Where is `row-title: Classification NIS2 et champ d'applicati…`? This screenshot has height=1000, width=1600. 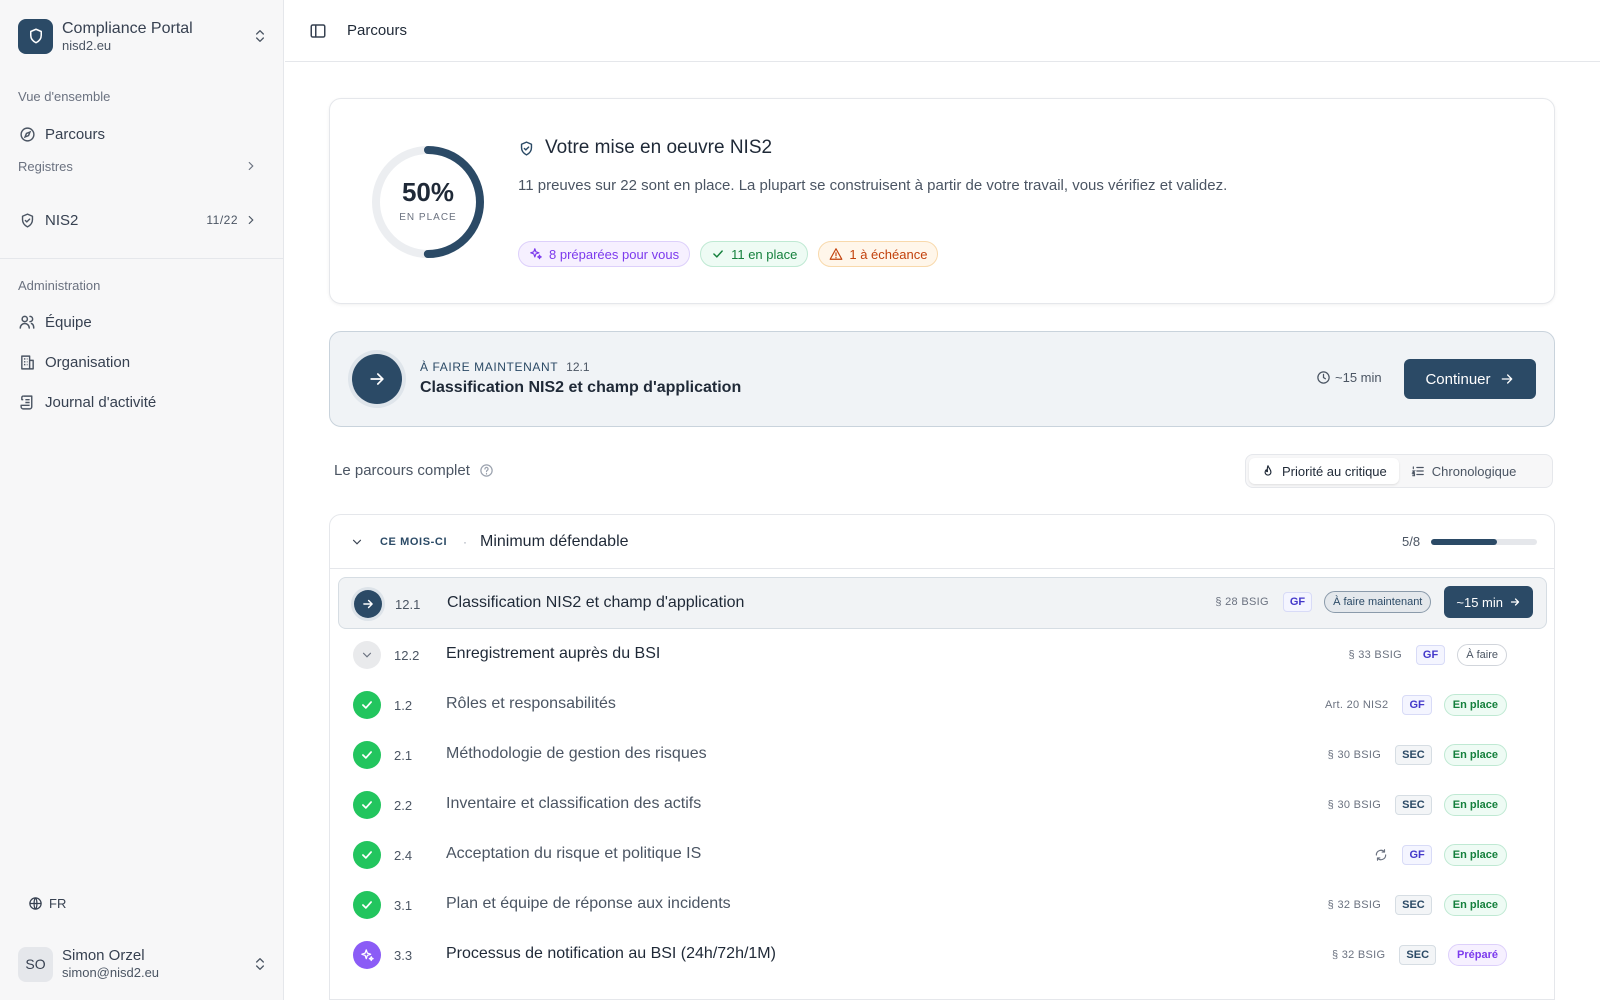 row-title: Classification NIS2 et champ d'applicati… is located at coordinates (596, 602).